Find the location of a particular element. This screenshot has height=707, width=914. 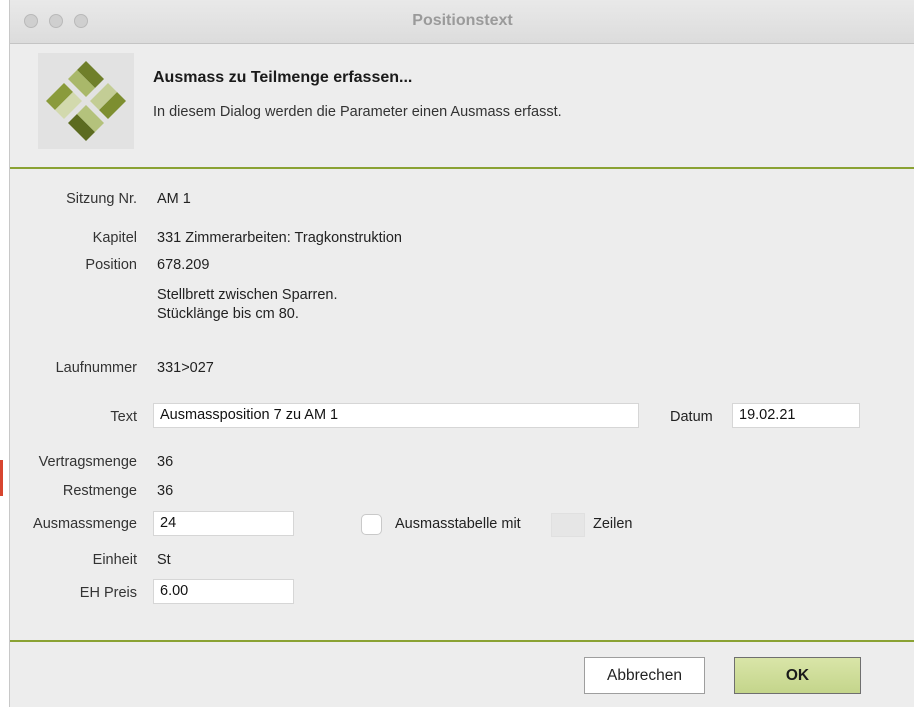

kapitel-value: 331 Zimmerarbeiten: Tragkonstruktion is located at coordinates (279, 238).